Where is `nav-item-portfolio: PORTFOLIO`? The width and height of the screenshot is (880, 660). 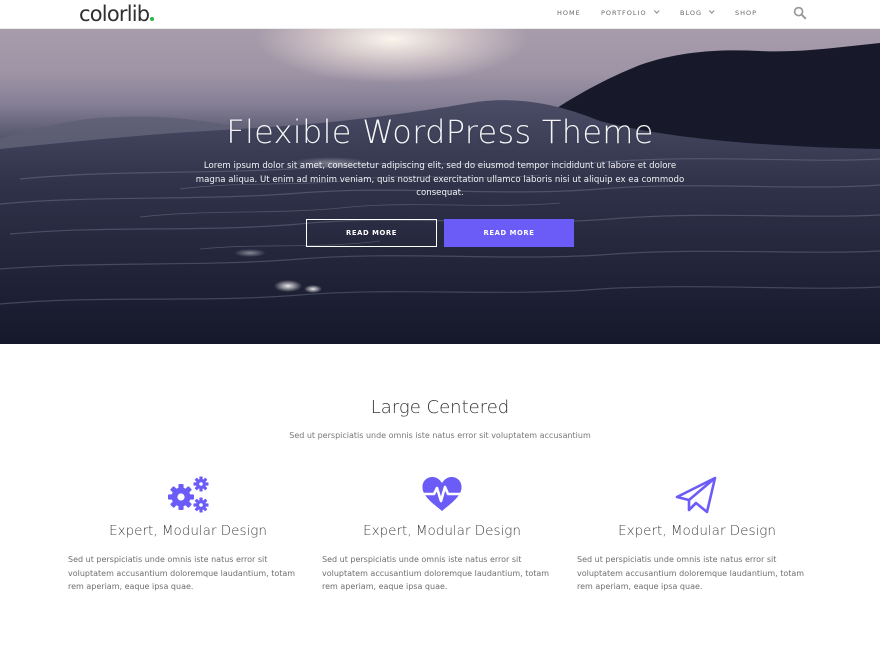
nav-item-portfolio: PORTFOLIO is located at coordinates (630, 12).